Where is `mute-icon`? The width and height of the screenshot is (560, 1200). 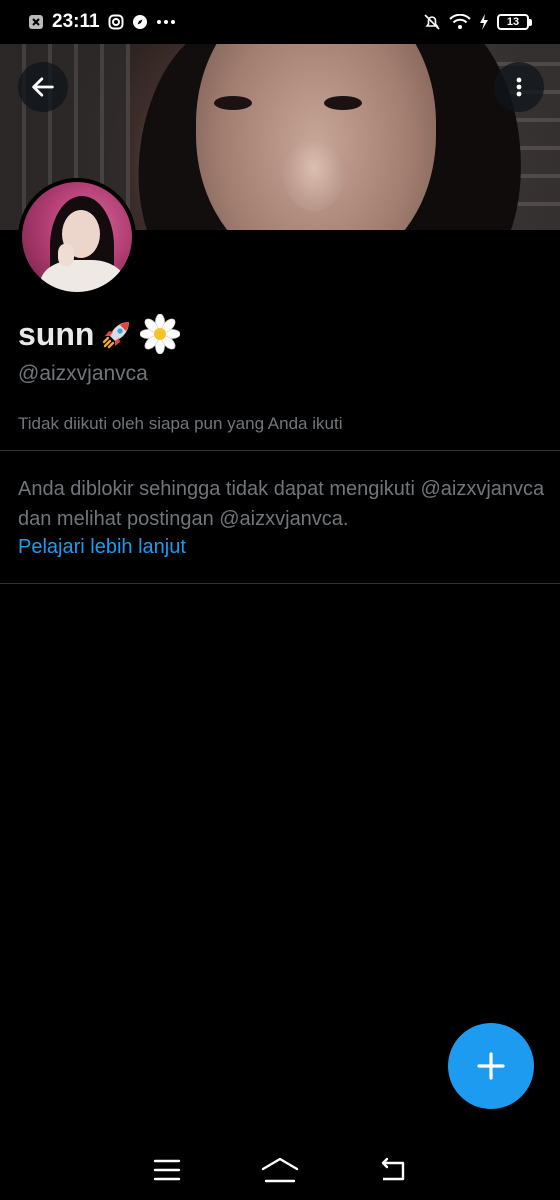
mute-icon is located at coordinates (432, 22).